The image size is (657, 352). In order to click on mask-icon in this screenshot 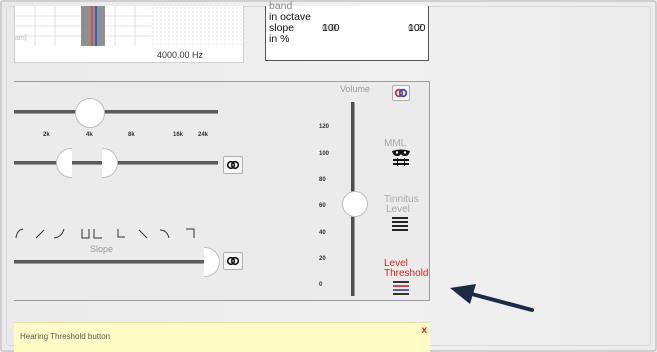, I will do `click(401, 157)`.